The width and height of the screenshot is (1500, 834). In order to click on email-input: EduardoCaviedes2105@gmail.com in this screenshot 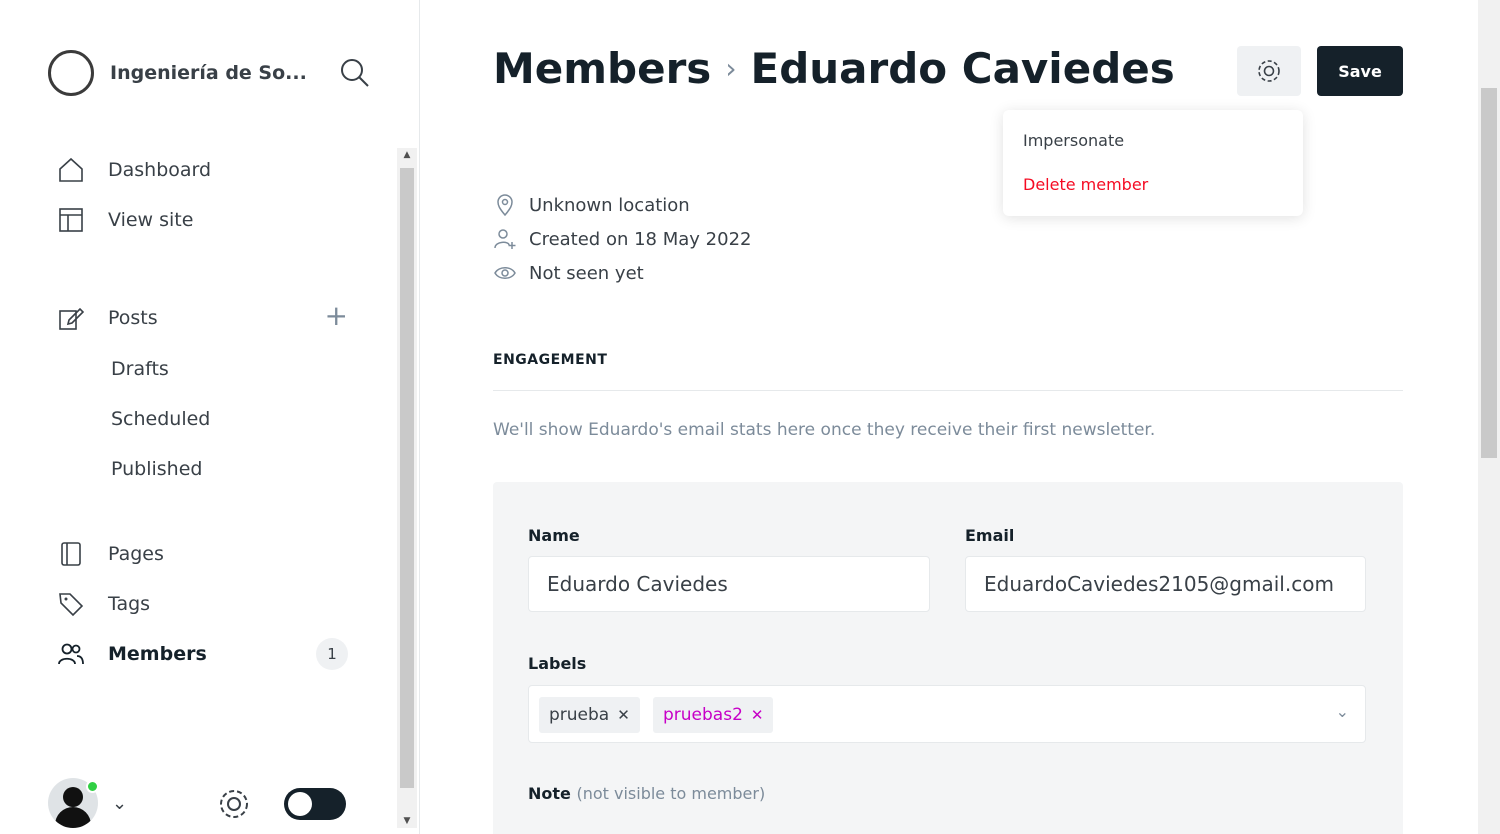, I will do `click(1165, 584)`.